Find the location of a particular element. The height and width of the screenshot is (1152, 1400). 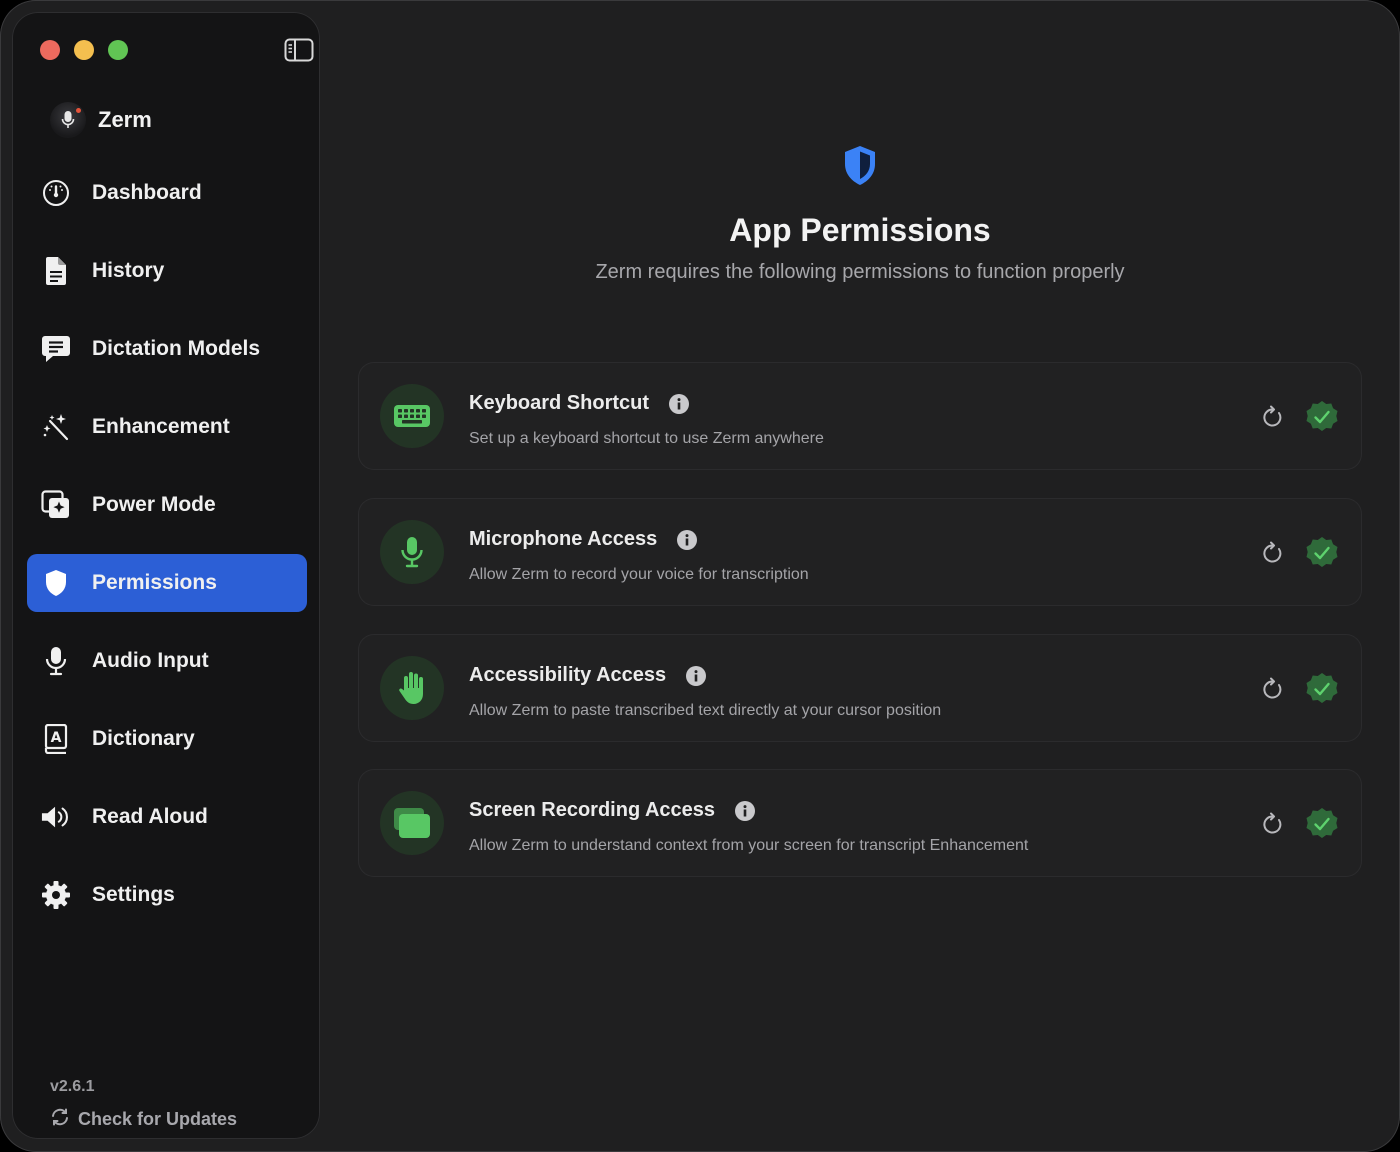

screen-recording-icon is located at coordinates (412, 823).